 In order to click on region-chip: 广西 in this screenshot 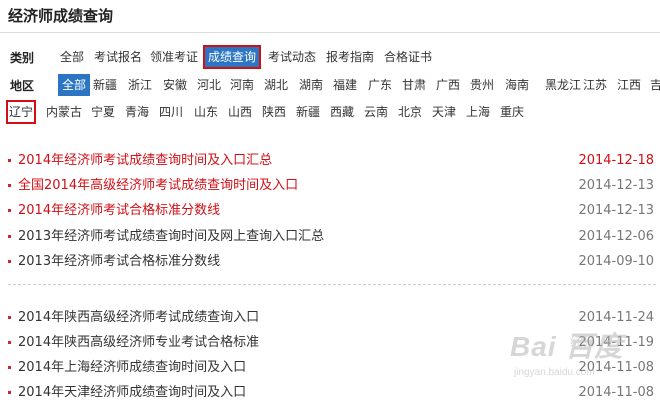, I will do `click(448, 85)`.